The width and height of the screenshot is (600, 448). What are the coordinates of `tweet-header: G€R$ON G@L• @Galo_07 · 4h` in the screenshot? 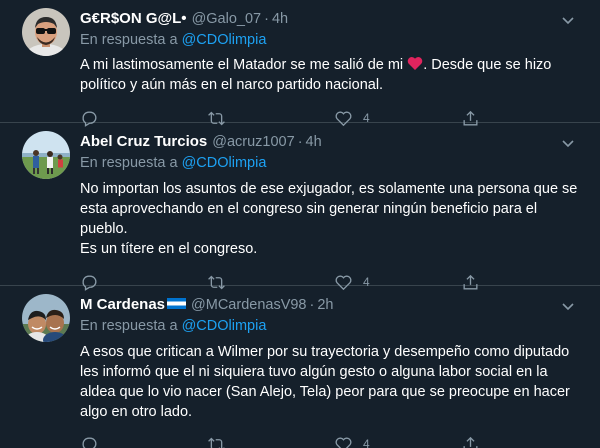 It's located at (332, 20).